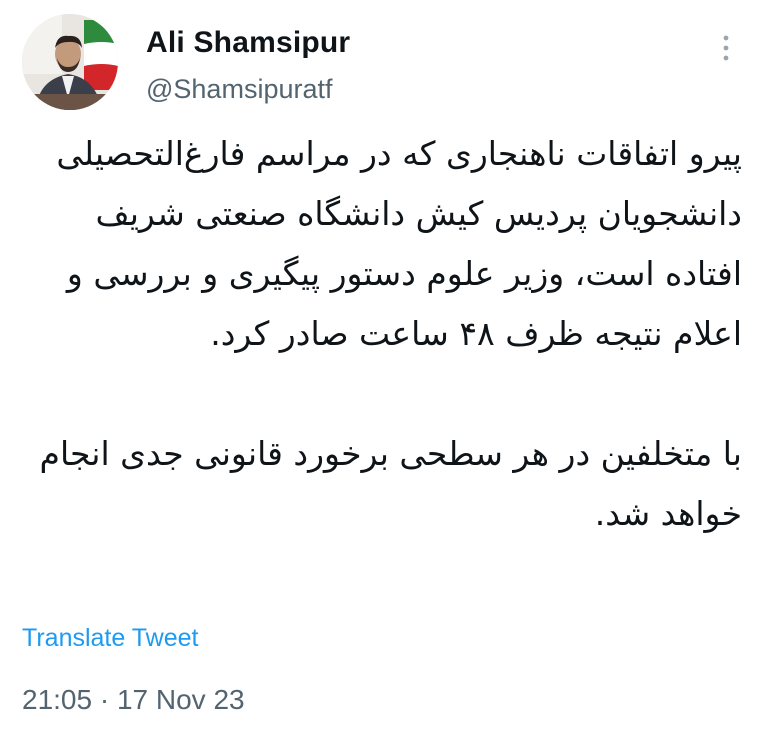  I want to click on translate-tweet-link: Translate Tweet, so click(110, 638).